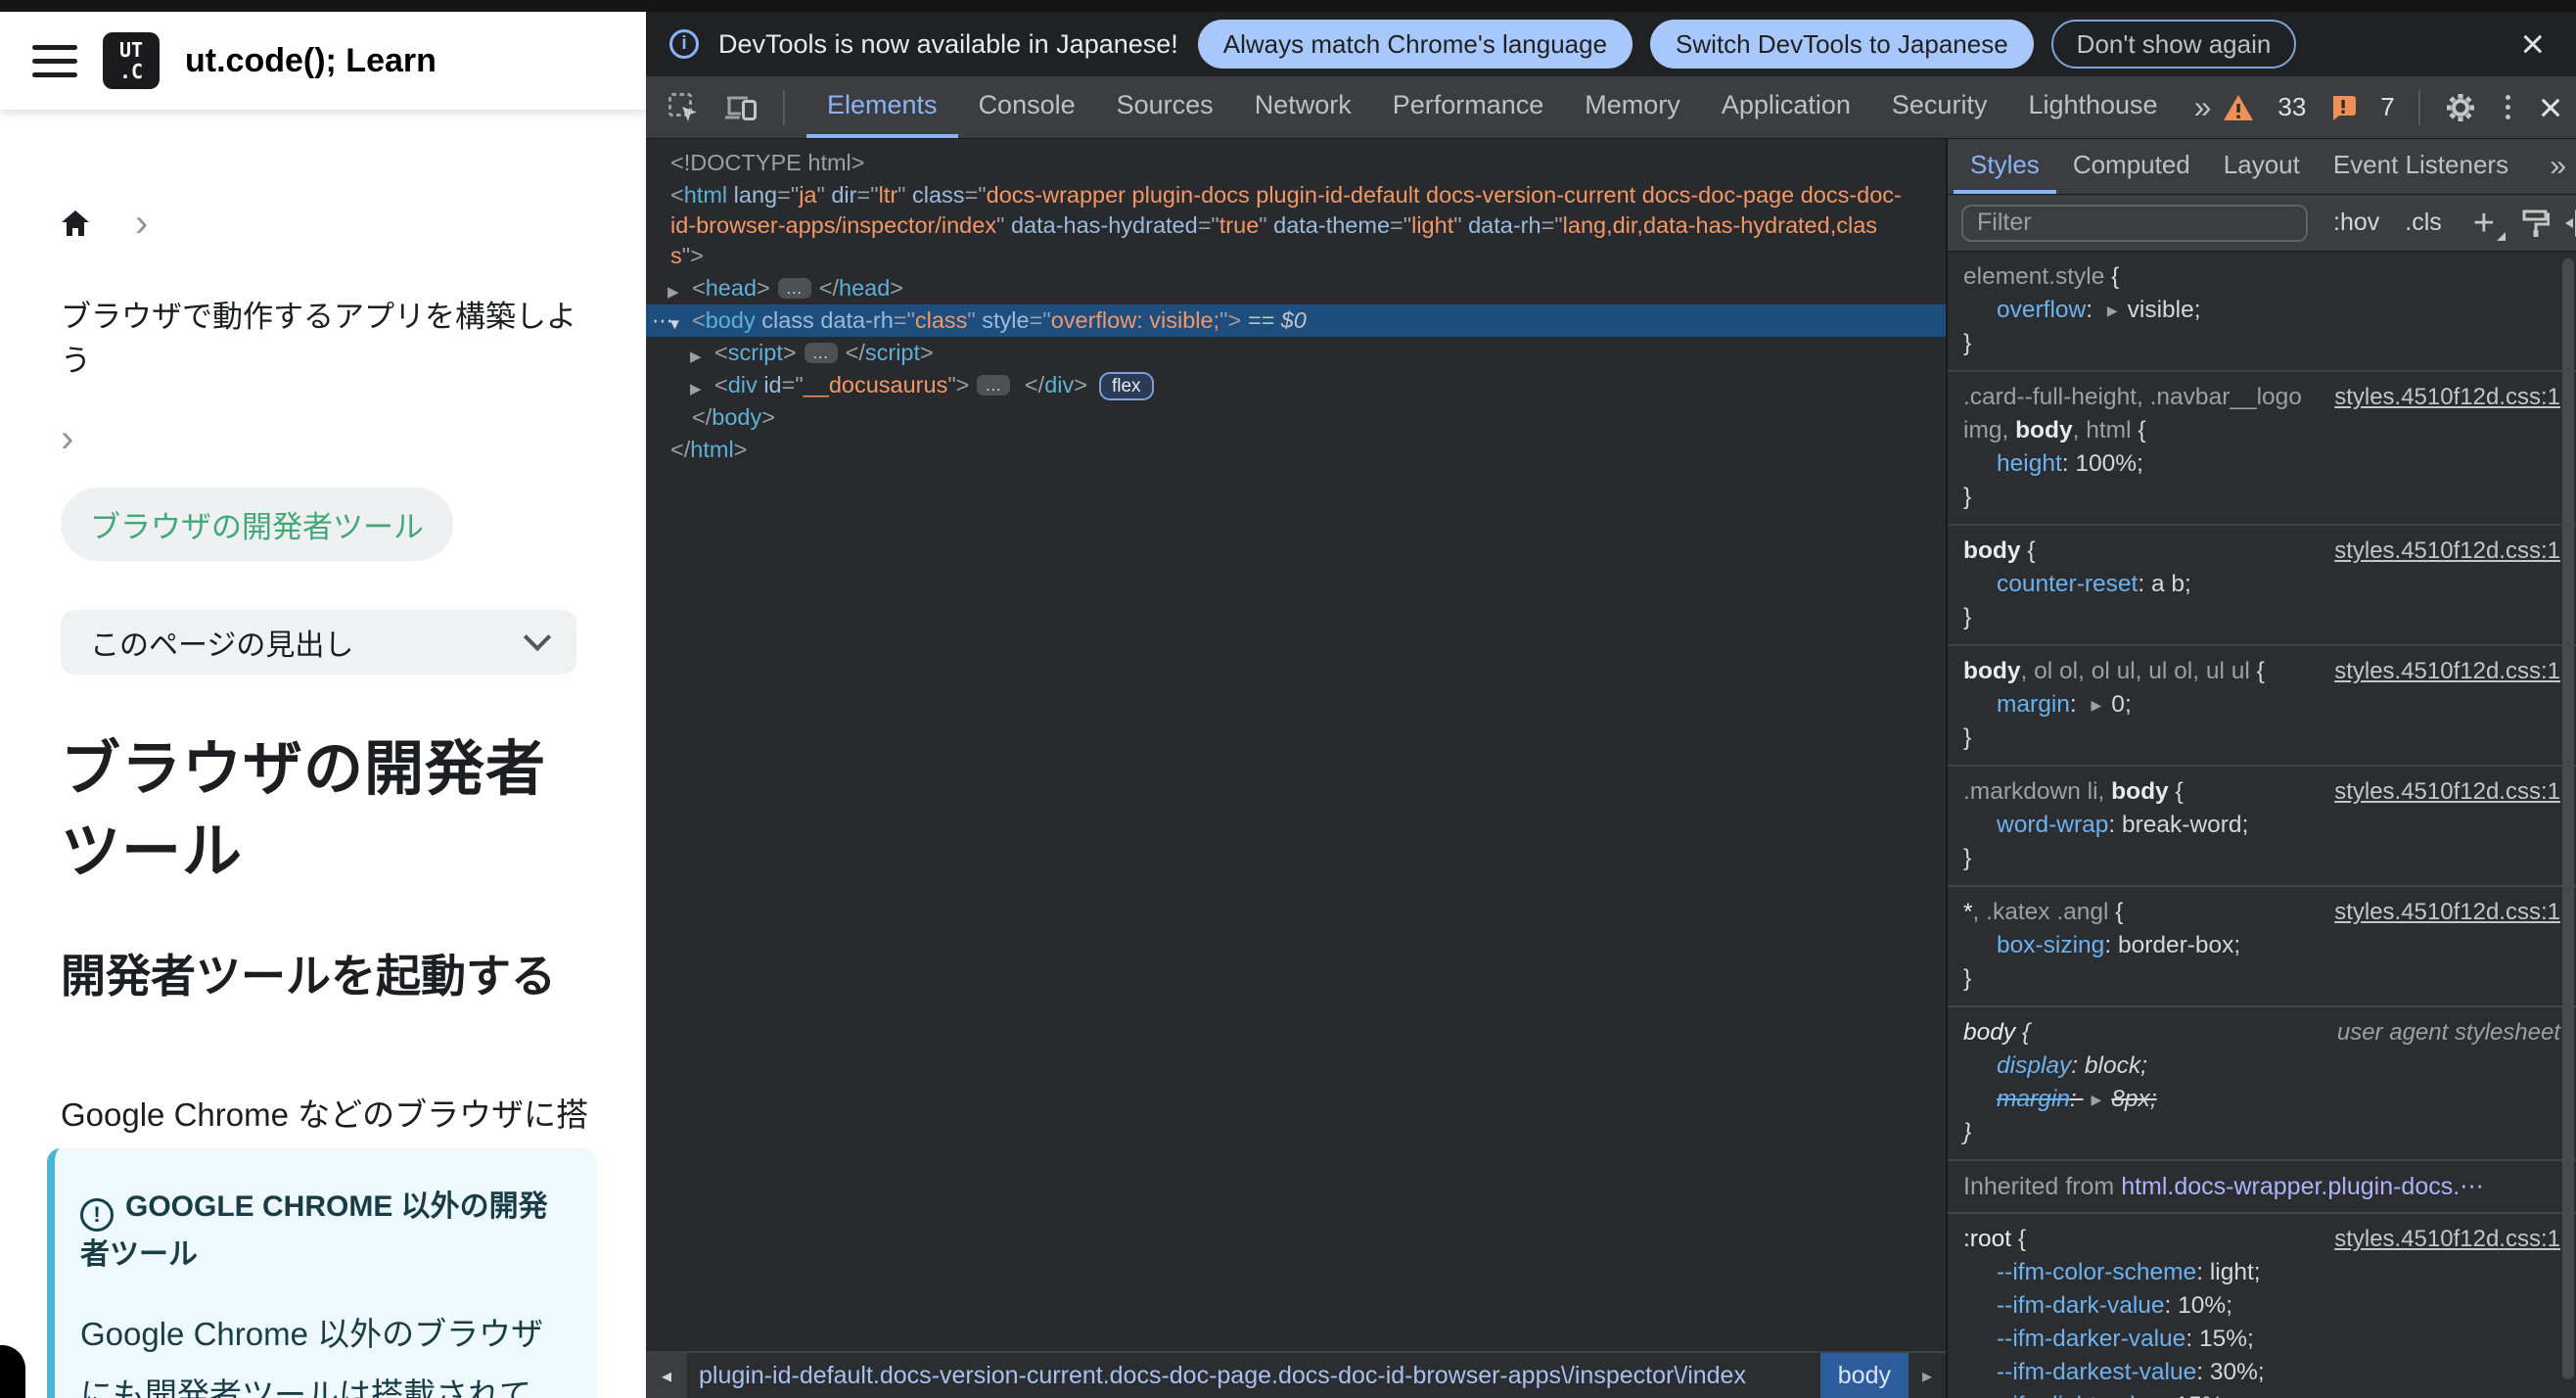 This screenshot has height=1398, width=2576. I want to click on switch-devtools-to-japanese-button: Switch DevTools to Japanese, so click(1842, 44).